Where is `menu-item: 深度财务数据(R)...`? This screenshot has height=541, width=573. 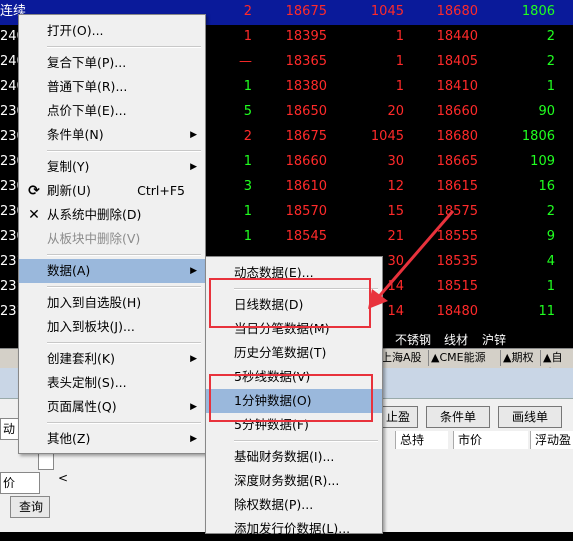 menu-item: 深度财务数据(R)... is located at coordinates (294, 481).